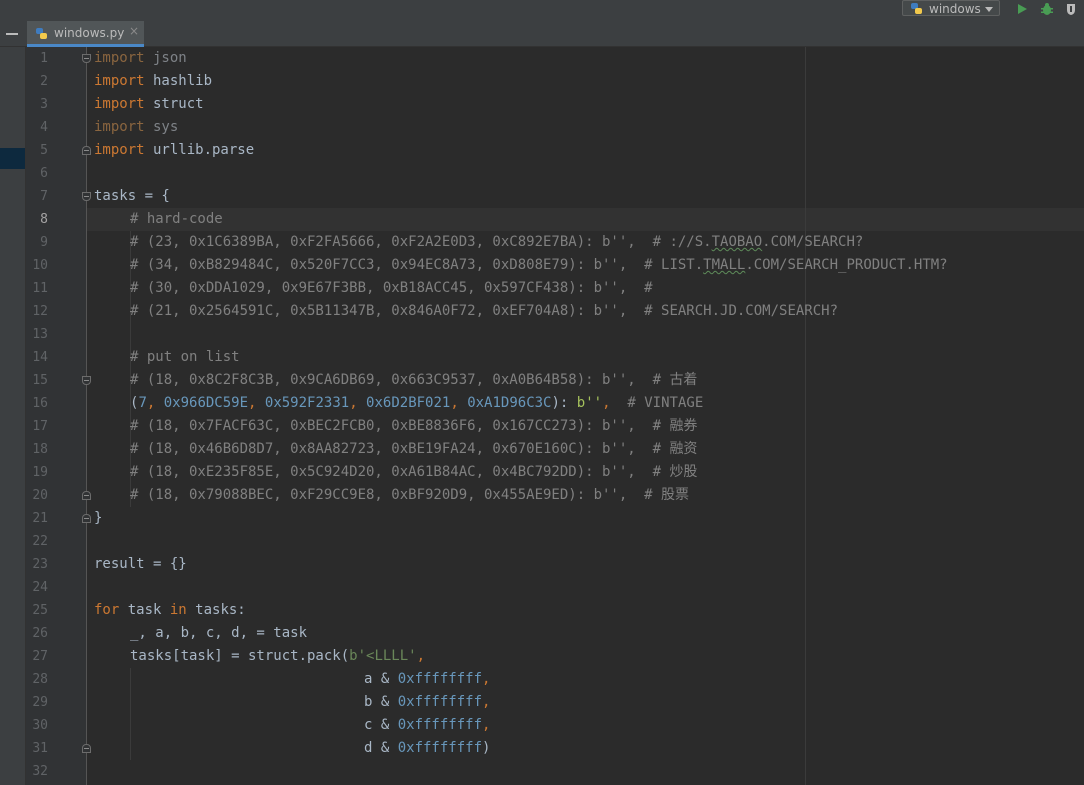 The width and height of the screenshot is (1084, 785). Describe the element at coordinates (37, 242) in the screenshot. I see `line-number: 9` at that location.